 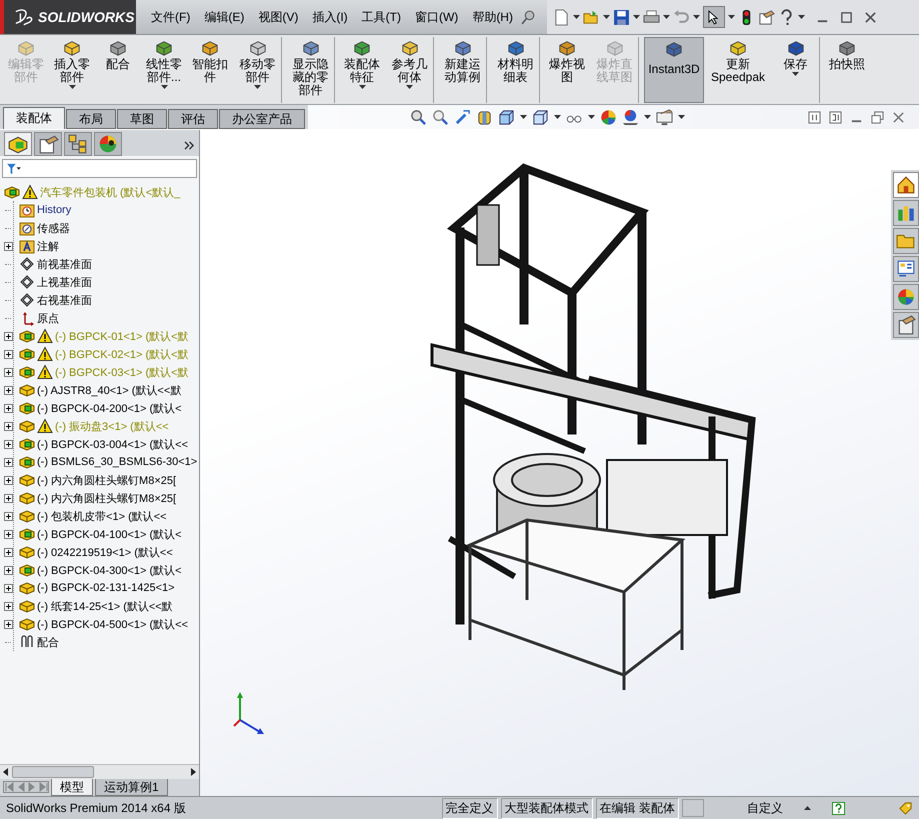 What do you see at coordinates (766, 17) in the screenshot?
I see `options-icon` at bounding box center [766, 17].